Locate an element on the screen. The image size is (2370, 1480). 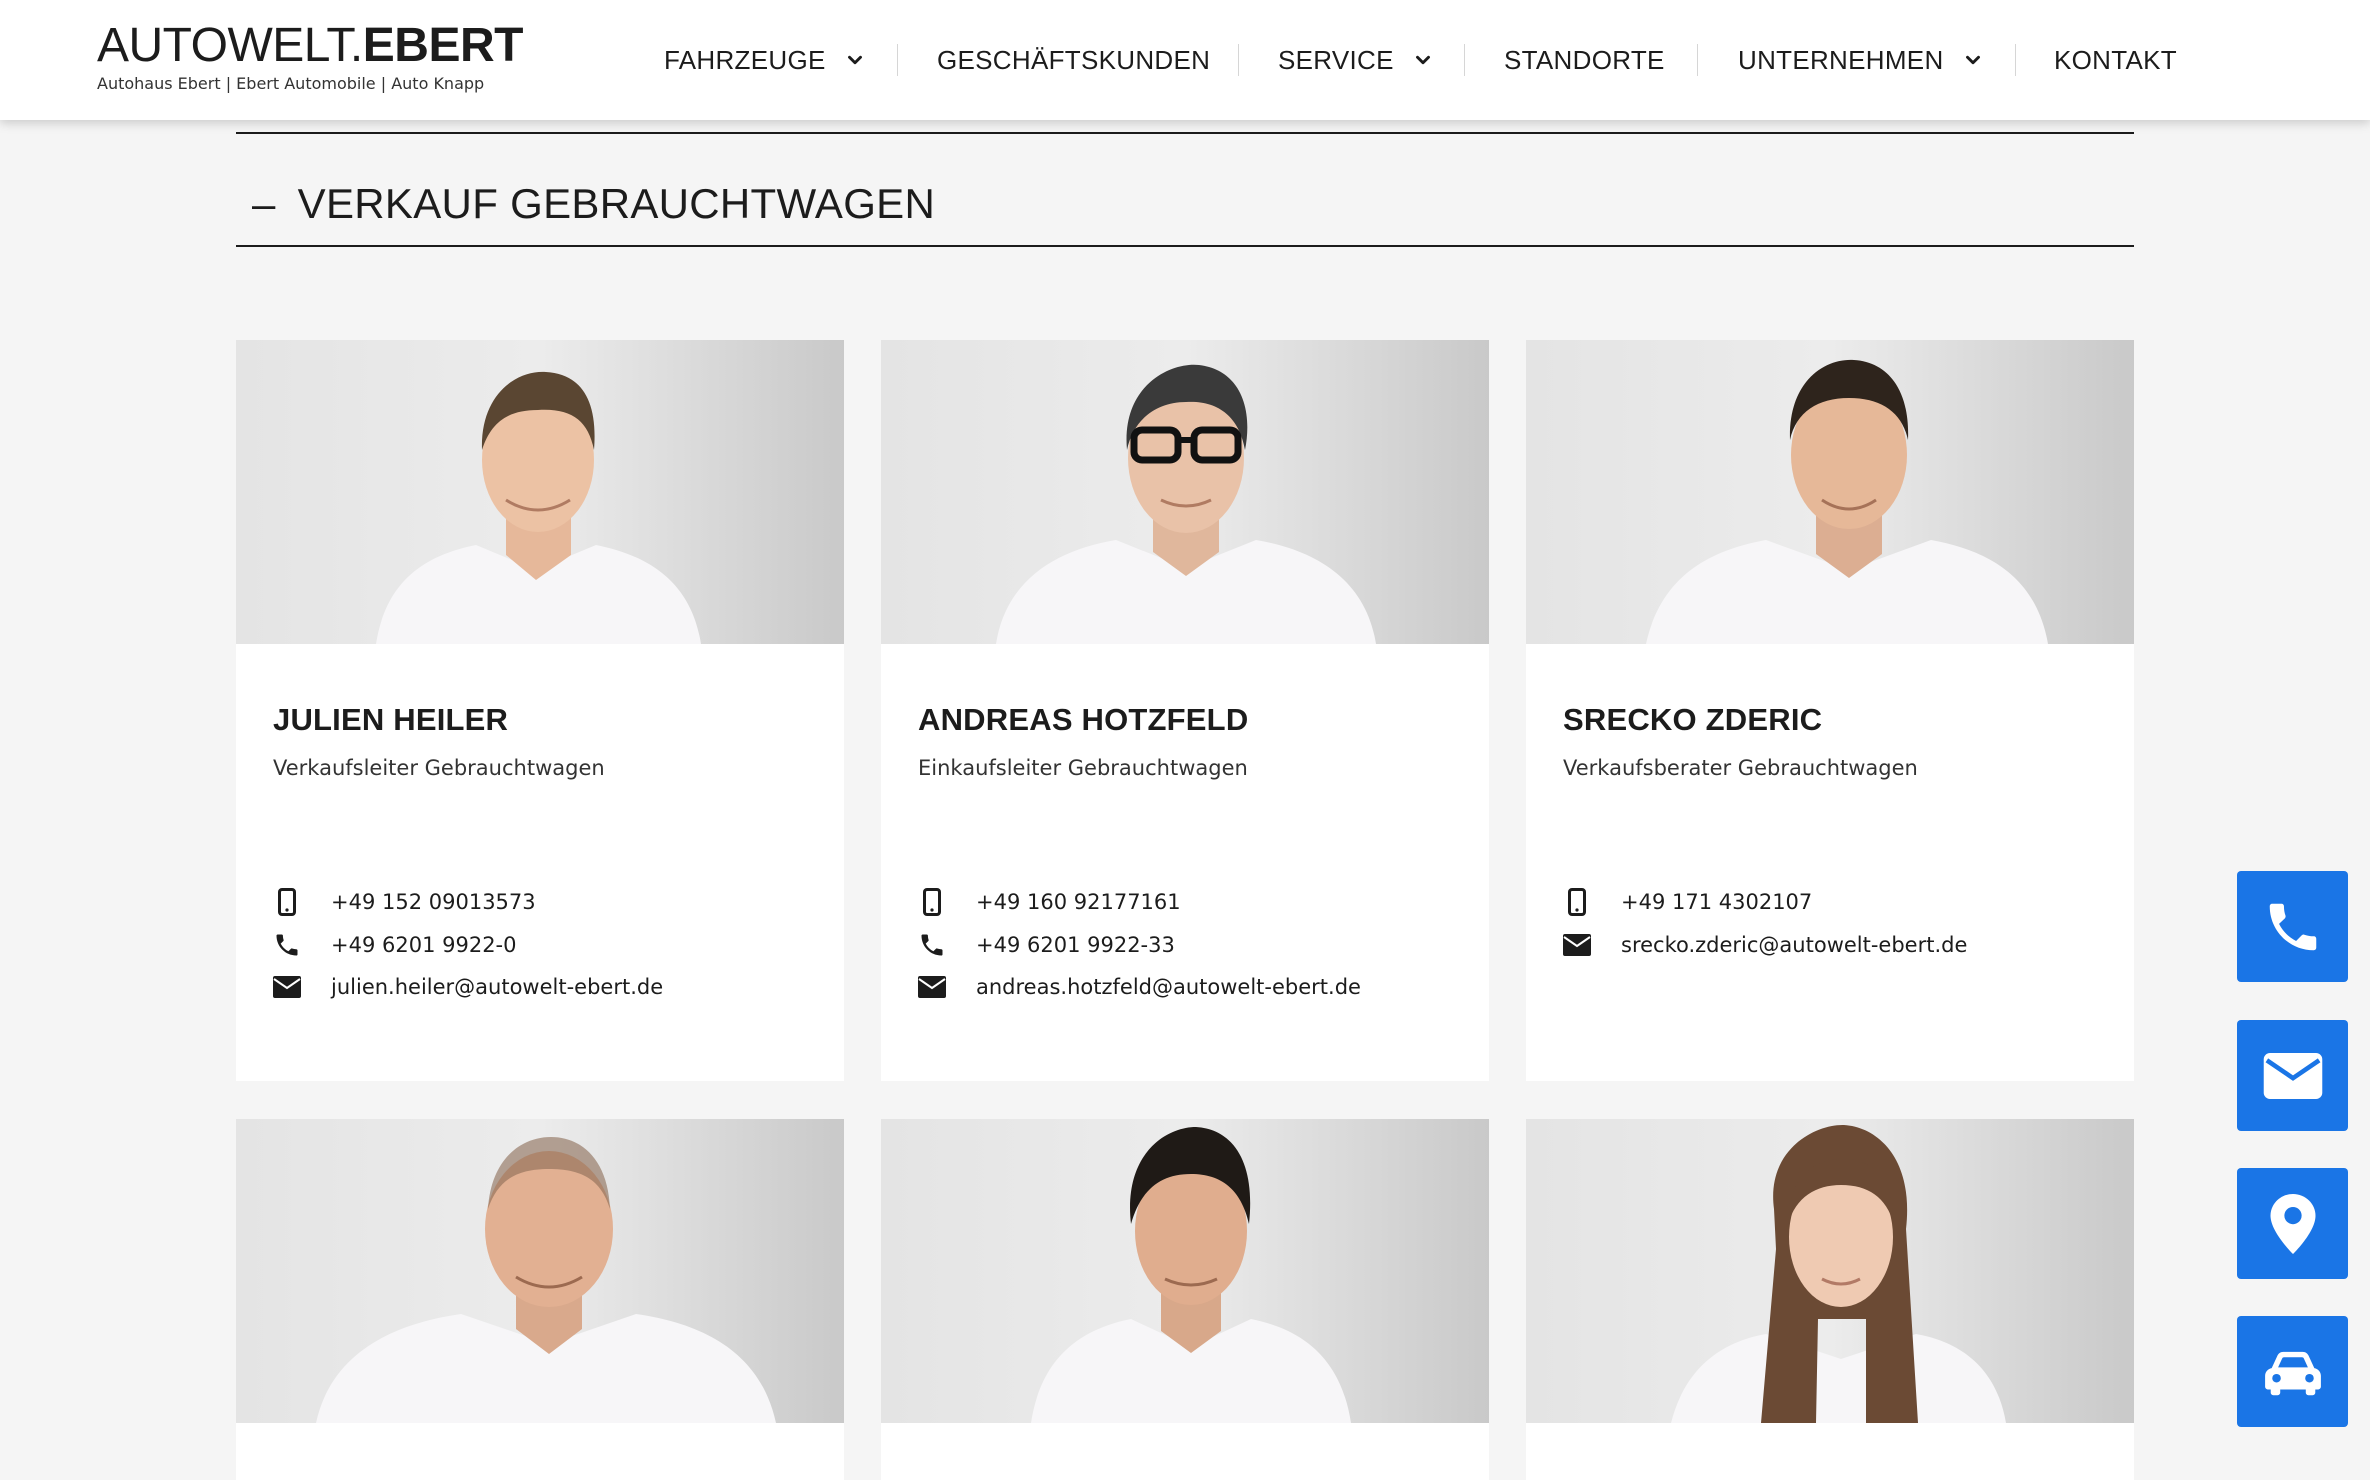
phone-contact: +49 6201 9922-0 is located at coordinates (395, 945).